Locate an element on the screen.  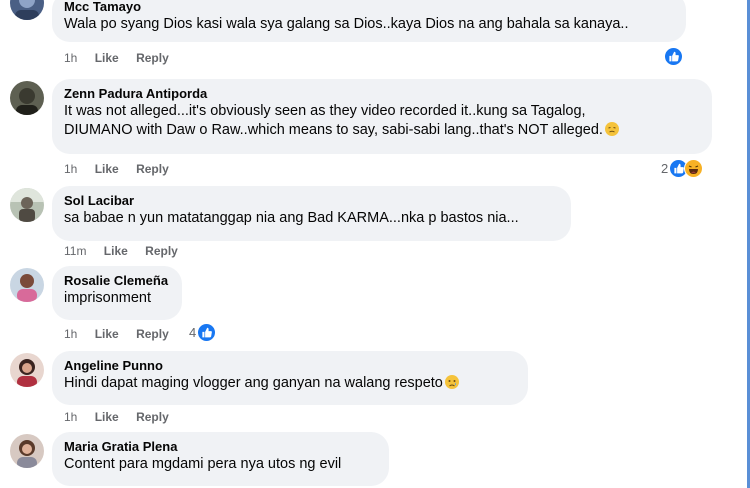
comment-bubble: Rosalie Clemeña imprisonment is located at coordinates (117, 293).